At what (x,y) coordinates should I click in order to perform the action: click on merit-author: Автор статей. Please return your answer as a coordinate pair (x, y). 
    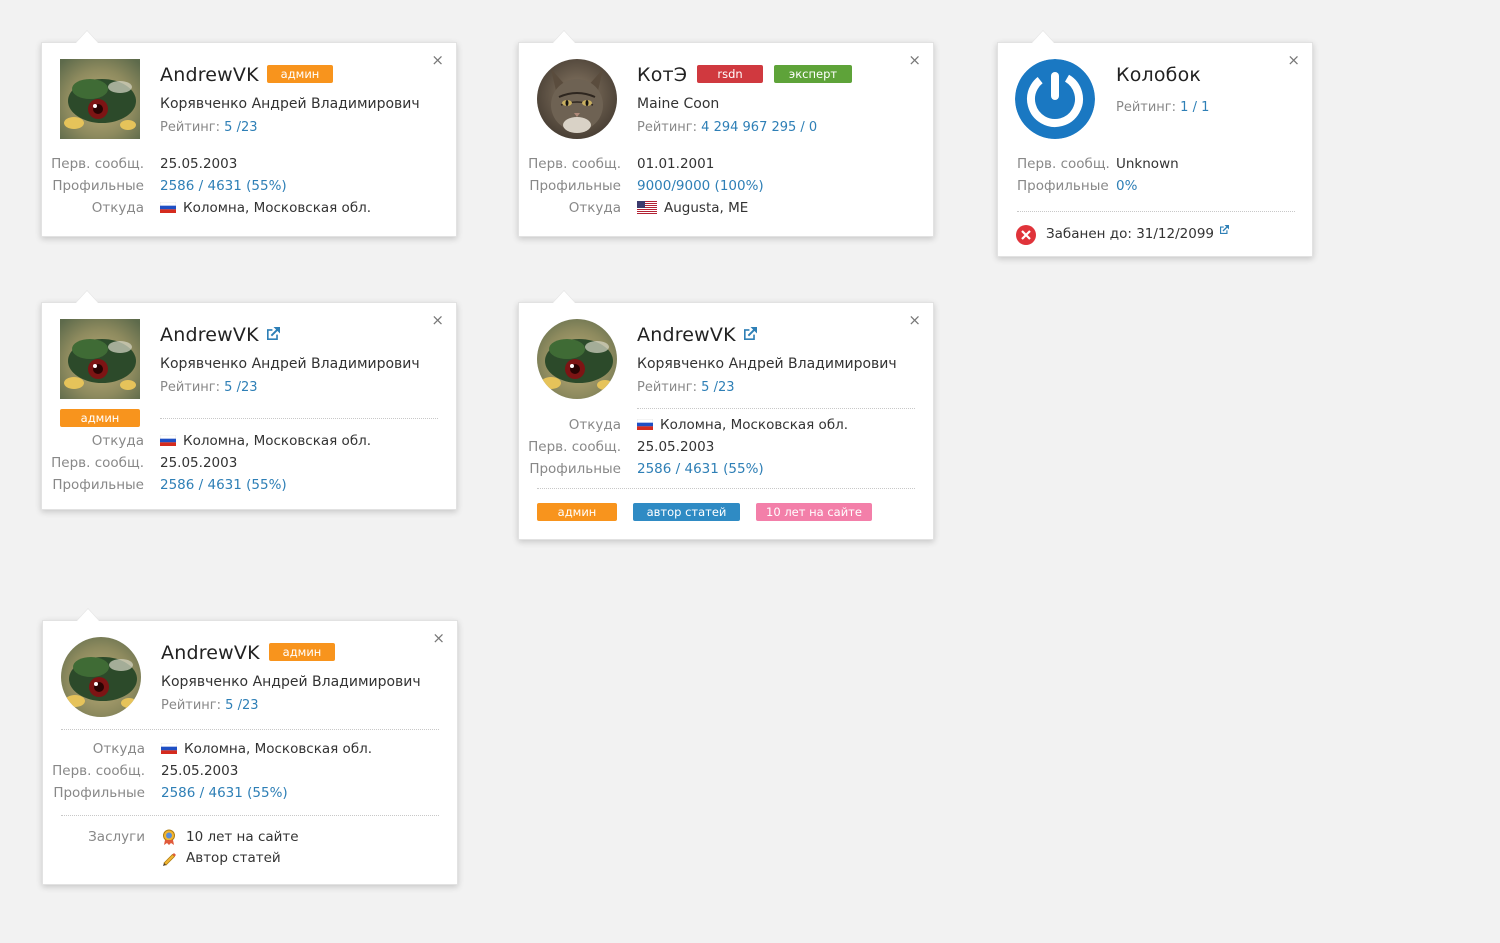
    Looking at the image, I should click on (233, 858).